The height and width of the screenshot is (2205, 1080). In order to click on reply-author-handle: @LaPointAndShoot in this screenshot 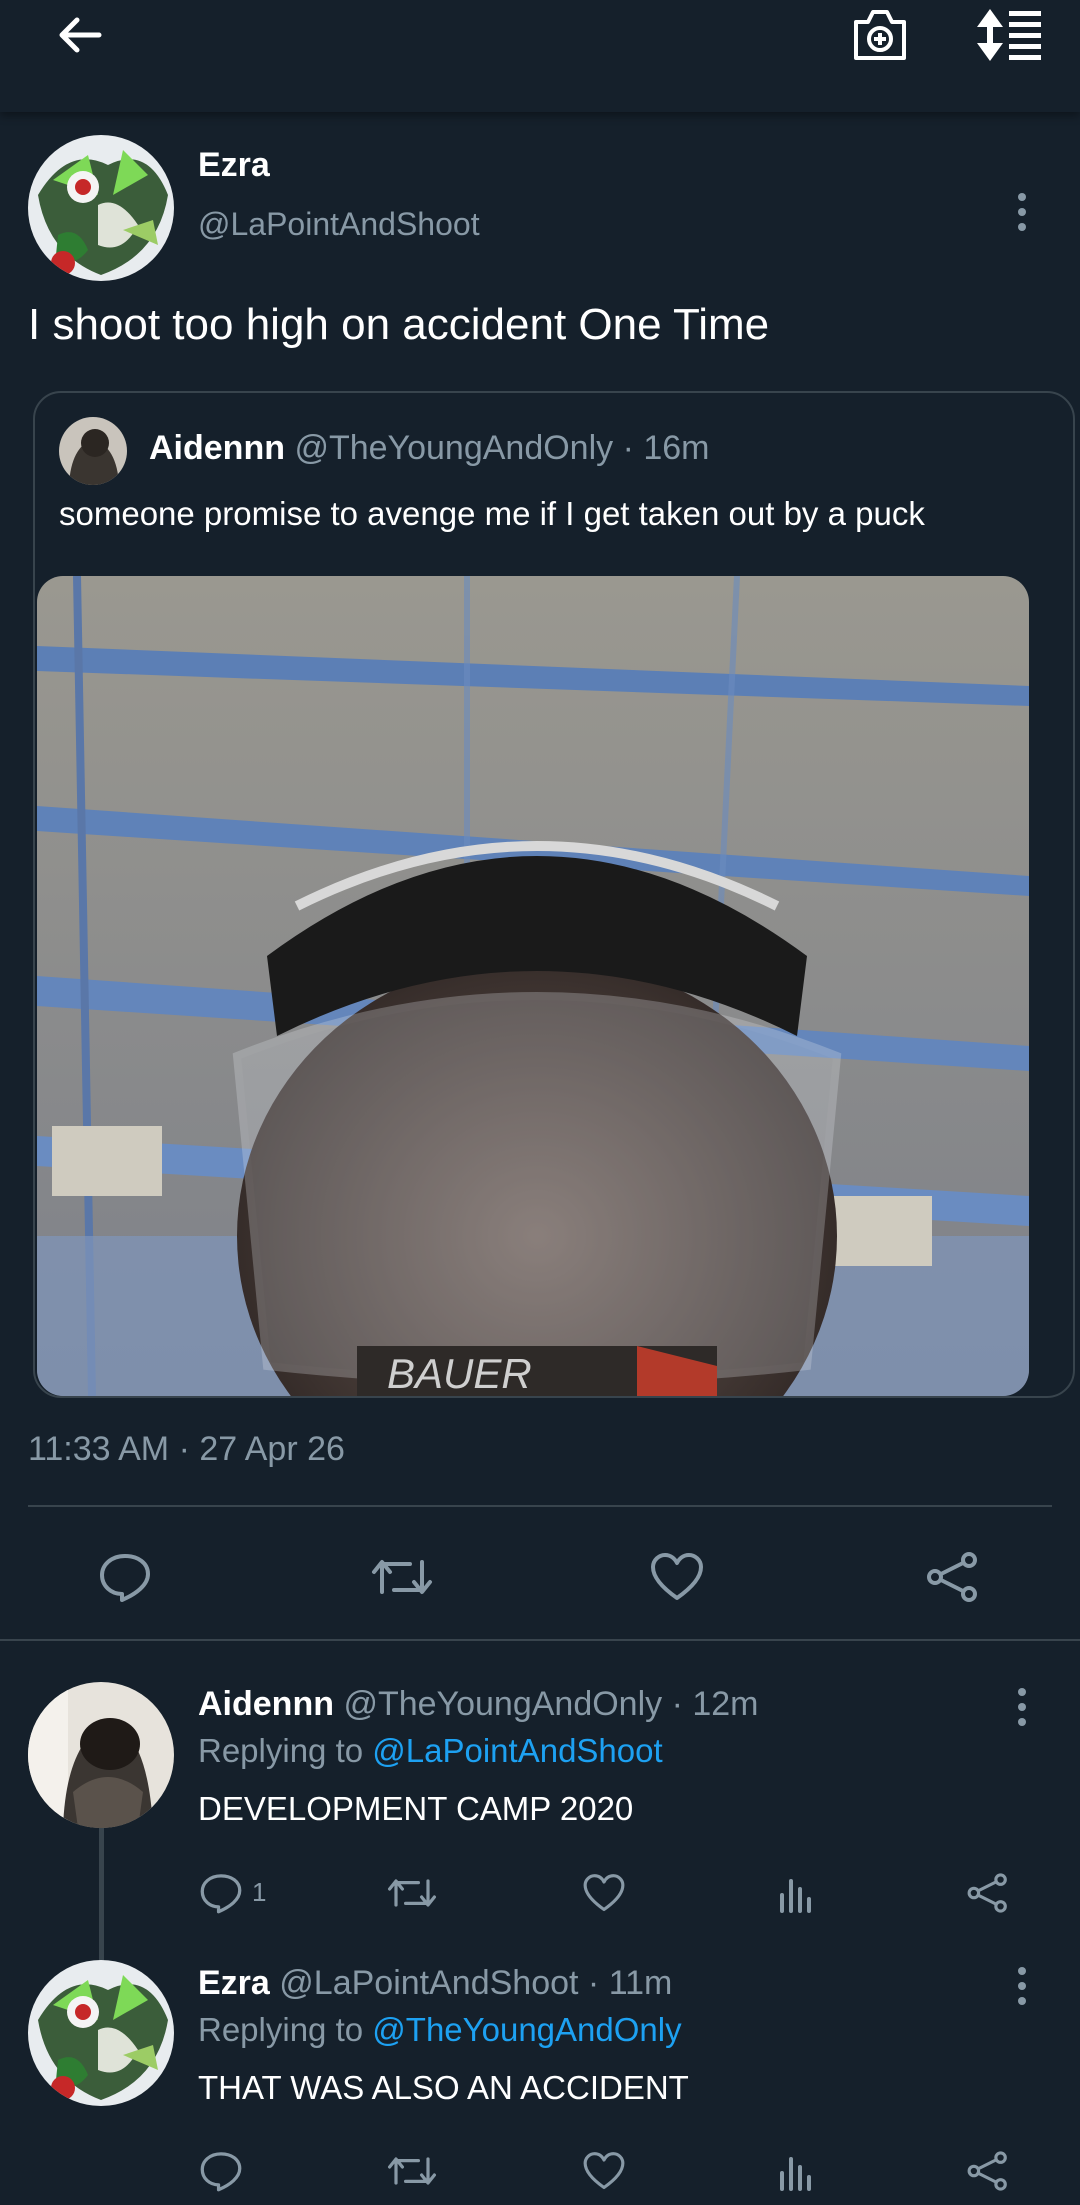, I will do `click(428, 1983)`.